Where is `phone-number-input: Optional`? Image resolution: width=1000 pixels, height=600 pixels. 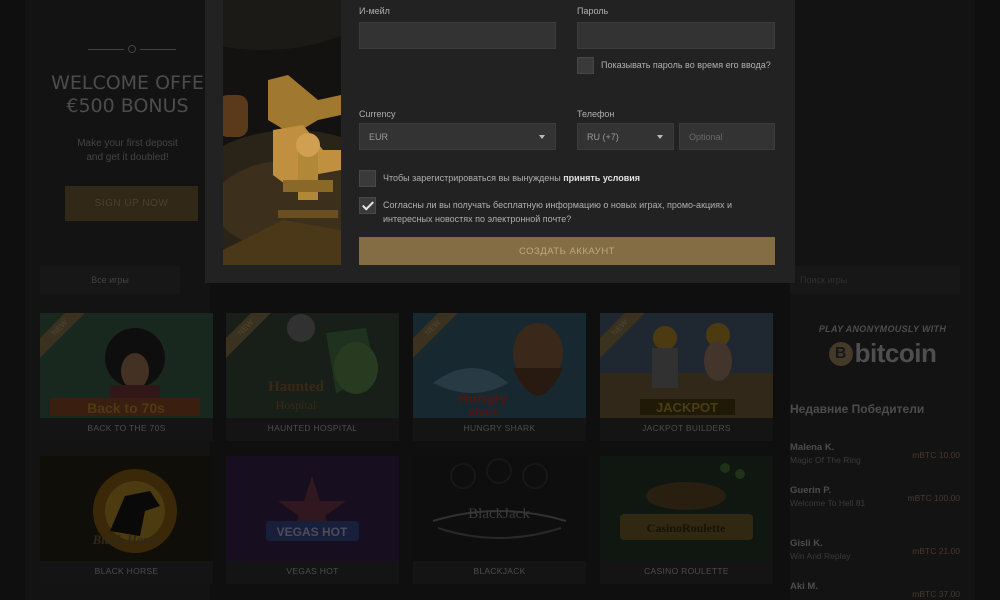
phone-number-input: Optional is located at coordinates (727, 136).